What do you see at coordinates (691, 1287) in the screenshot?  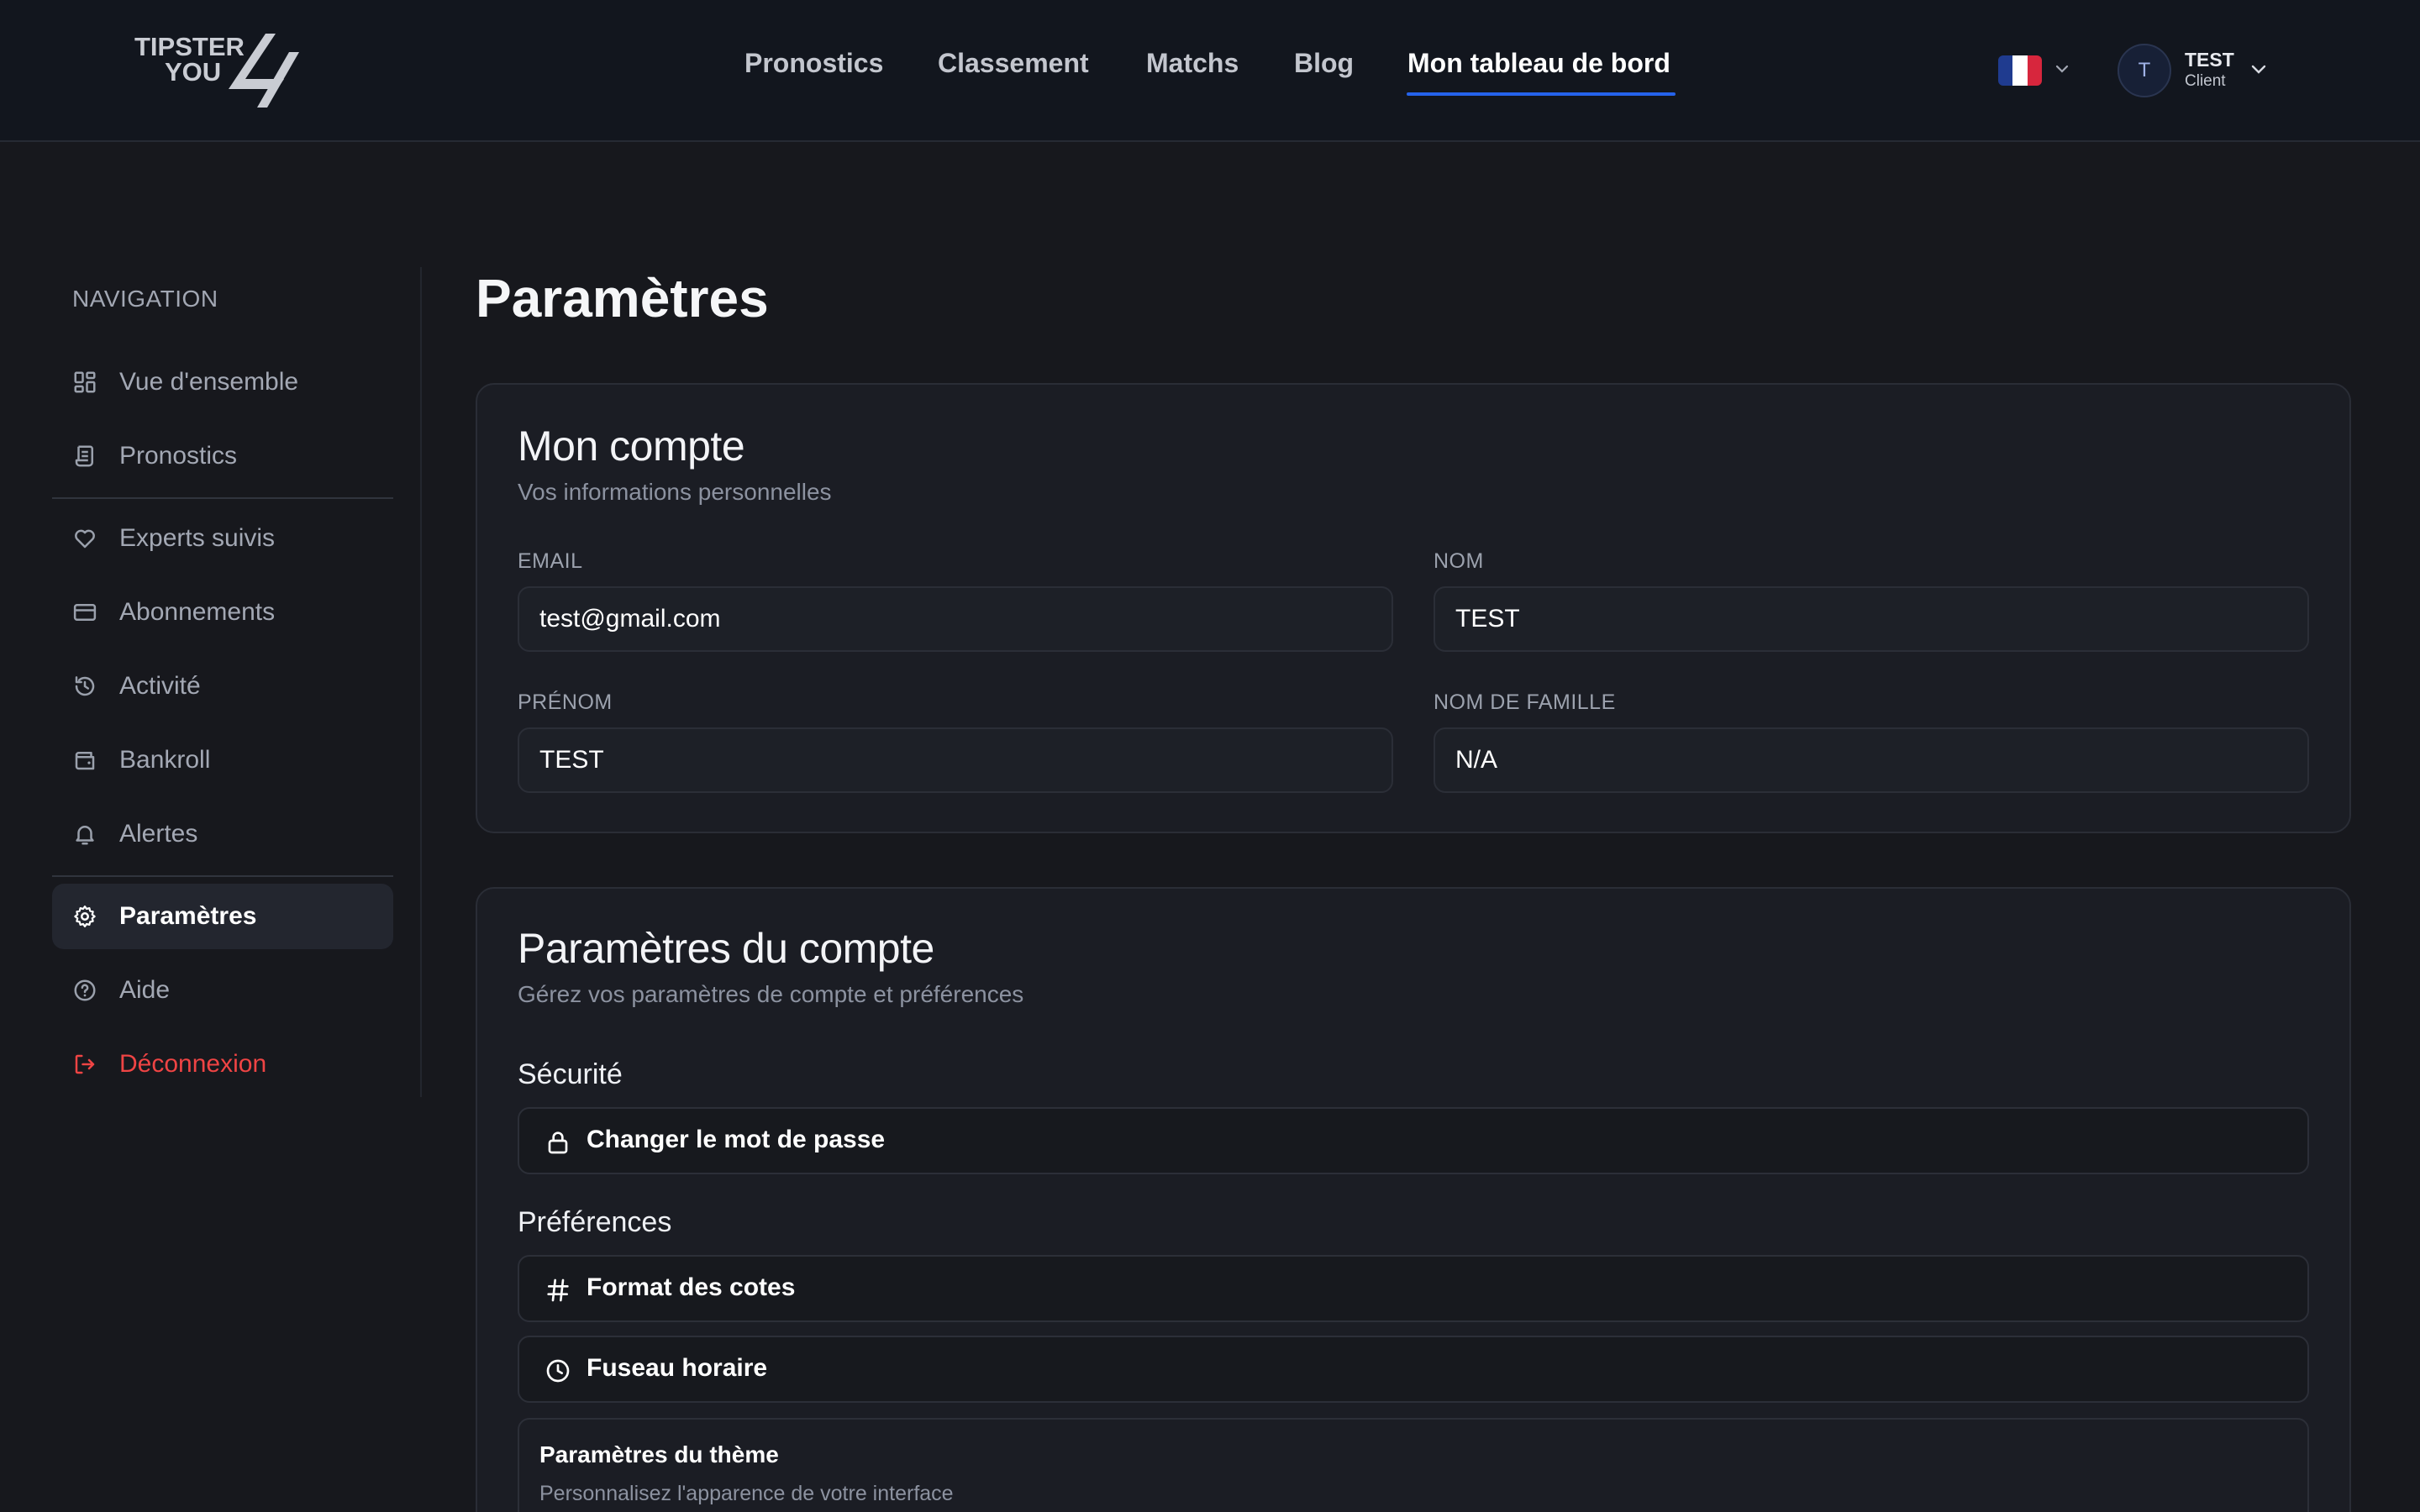 I see `odds-format-label: Format des cotes` at bounding box center [691, 1287].